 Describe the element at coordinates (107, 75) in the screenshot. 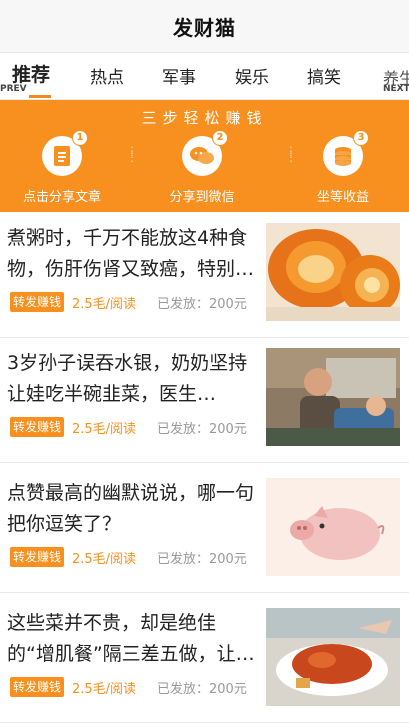

I see `tab-hot: 热点` at that location.